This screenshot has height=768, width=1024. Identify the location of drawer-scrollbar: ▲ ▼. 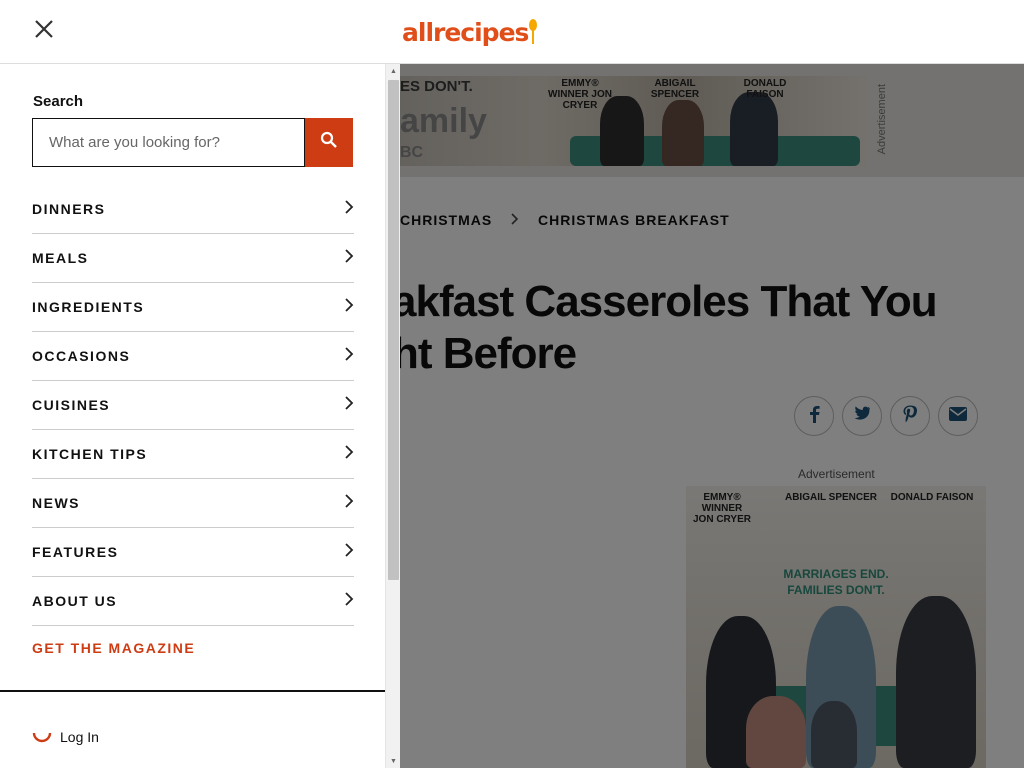
(392, 416).